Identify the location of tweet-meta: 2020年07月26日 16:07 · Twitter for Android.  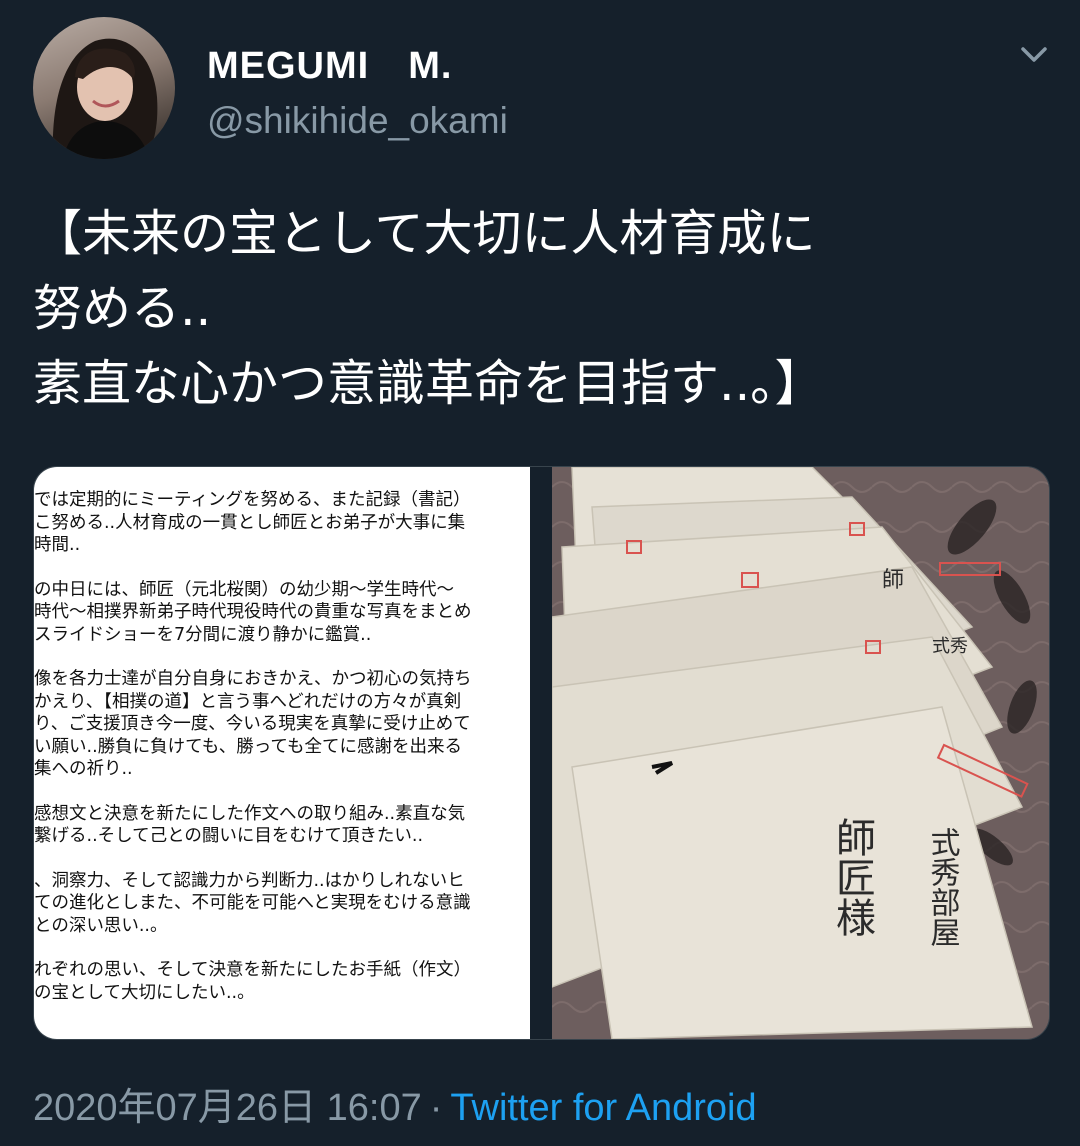
(395, 1103).